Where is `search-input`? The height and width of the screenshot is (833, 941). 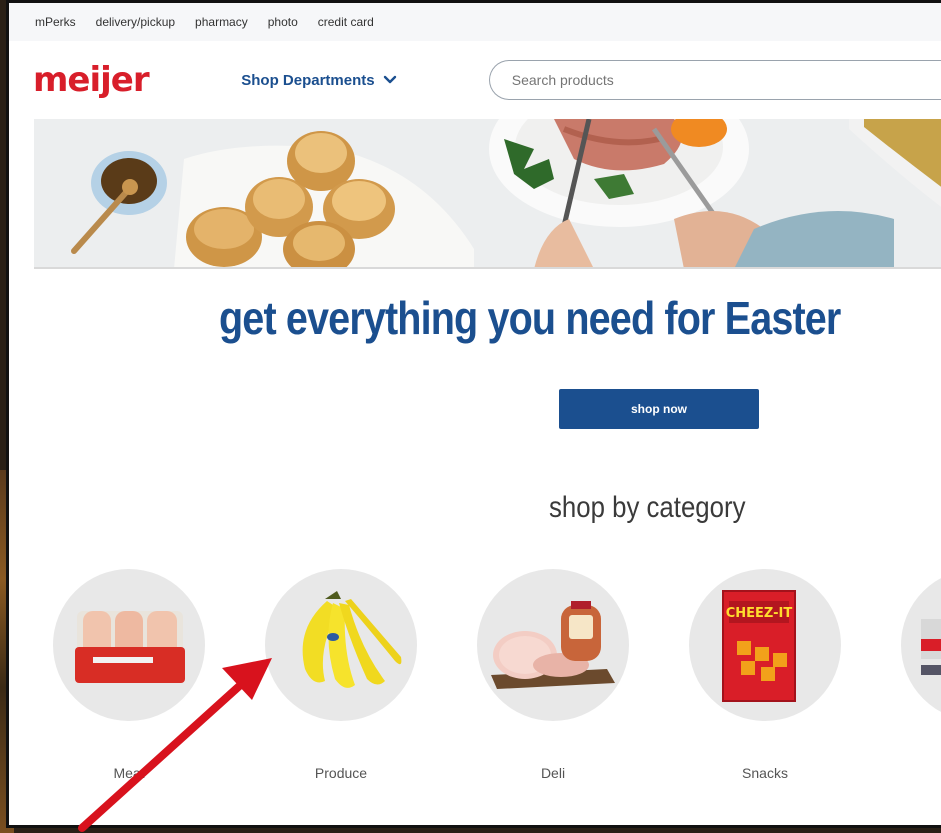 search-input is located at coordinates (726, 80).